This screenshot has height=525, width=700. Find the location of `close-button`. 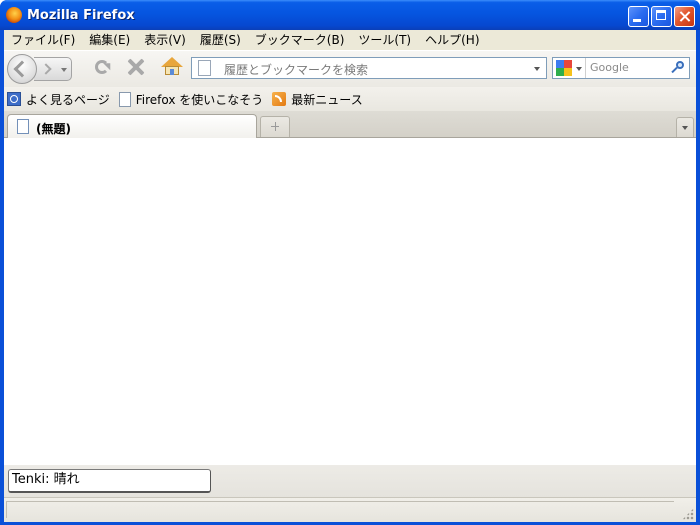

close-button is located at coordinates (684, 16).